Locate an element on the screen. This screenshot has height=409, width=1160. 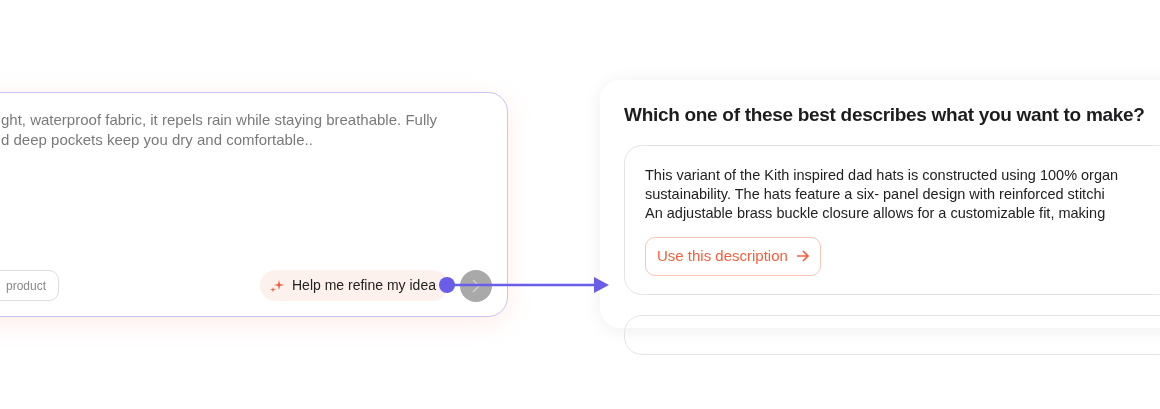
option-description: This variant of the Kith inspired dad hats is constructed using 100% organ sustainability. The hats feature a six- panel design with reinforced stitchi An adjustable brass buckle closure allows for a customizable fit, making is located at coordinates (882, 194).